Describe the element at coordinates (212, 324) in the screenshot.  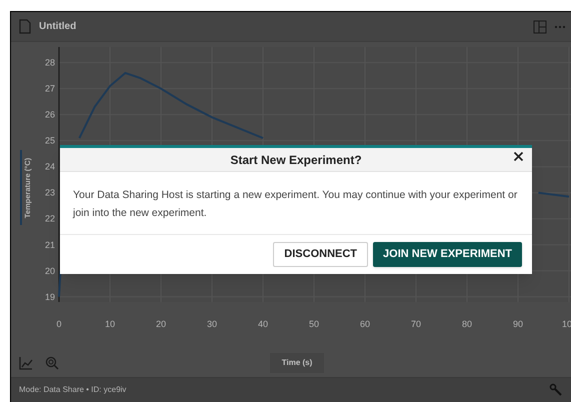
I see `x-tick-label: 30` at that location.